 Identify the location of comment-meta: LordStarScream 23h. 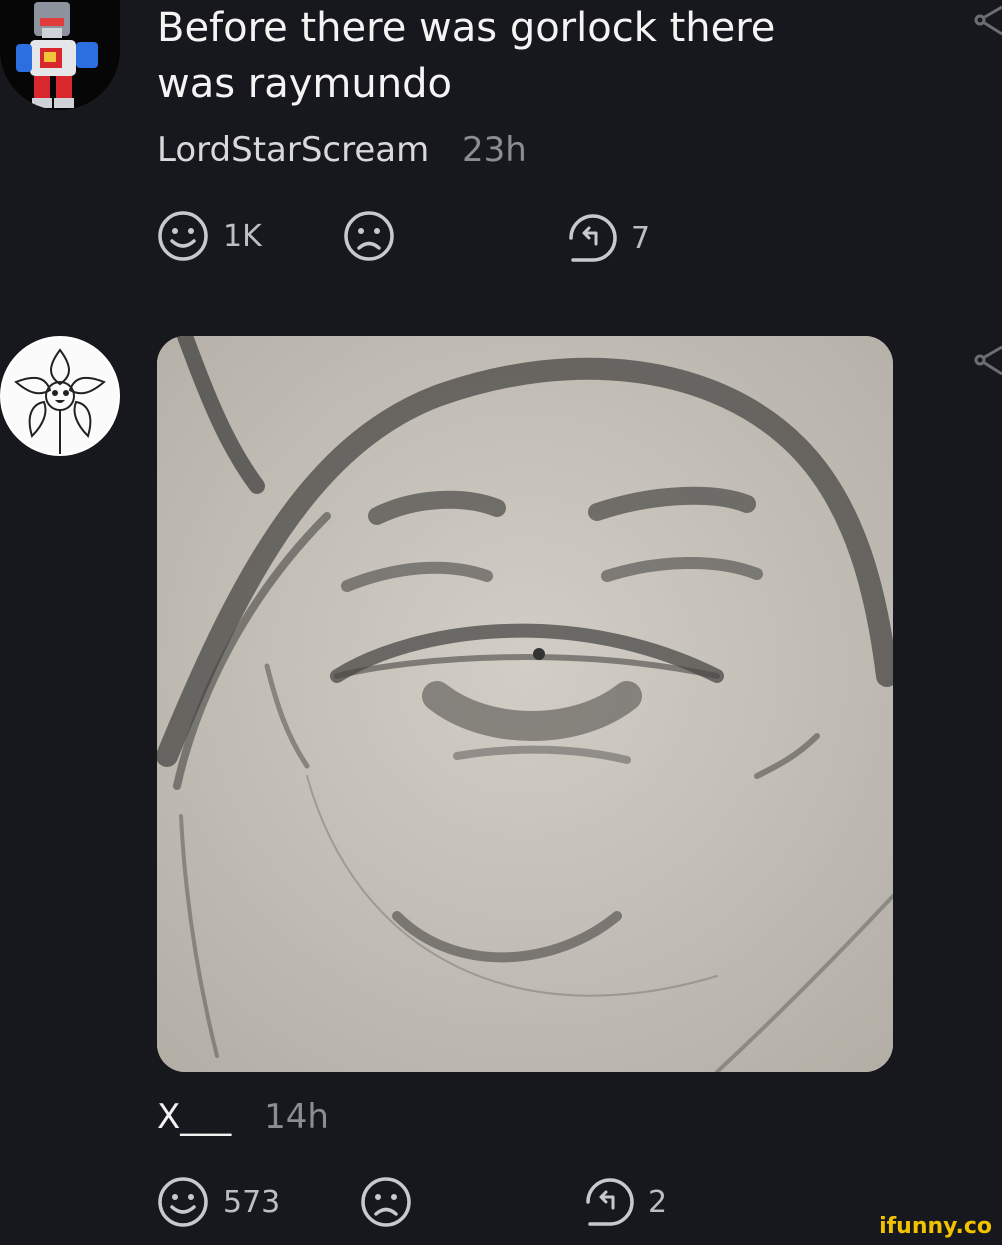
(342, 150).